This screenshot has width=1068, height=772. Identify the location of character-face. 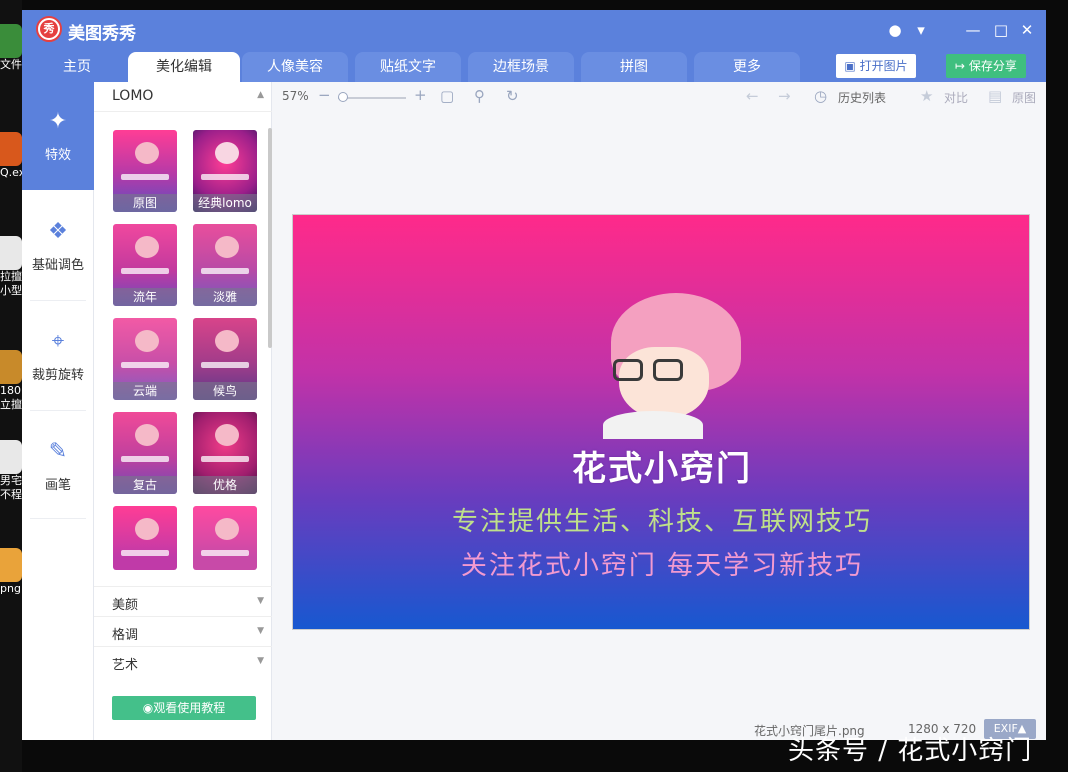
(664, 383).